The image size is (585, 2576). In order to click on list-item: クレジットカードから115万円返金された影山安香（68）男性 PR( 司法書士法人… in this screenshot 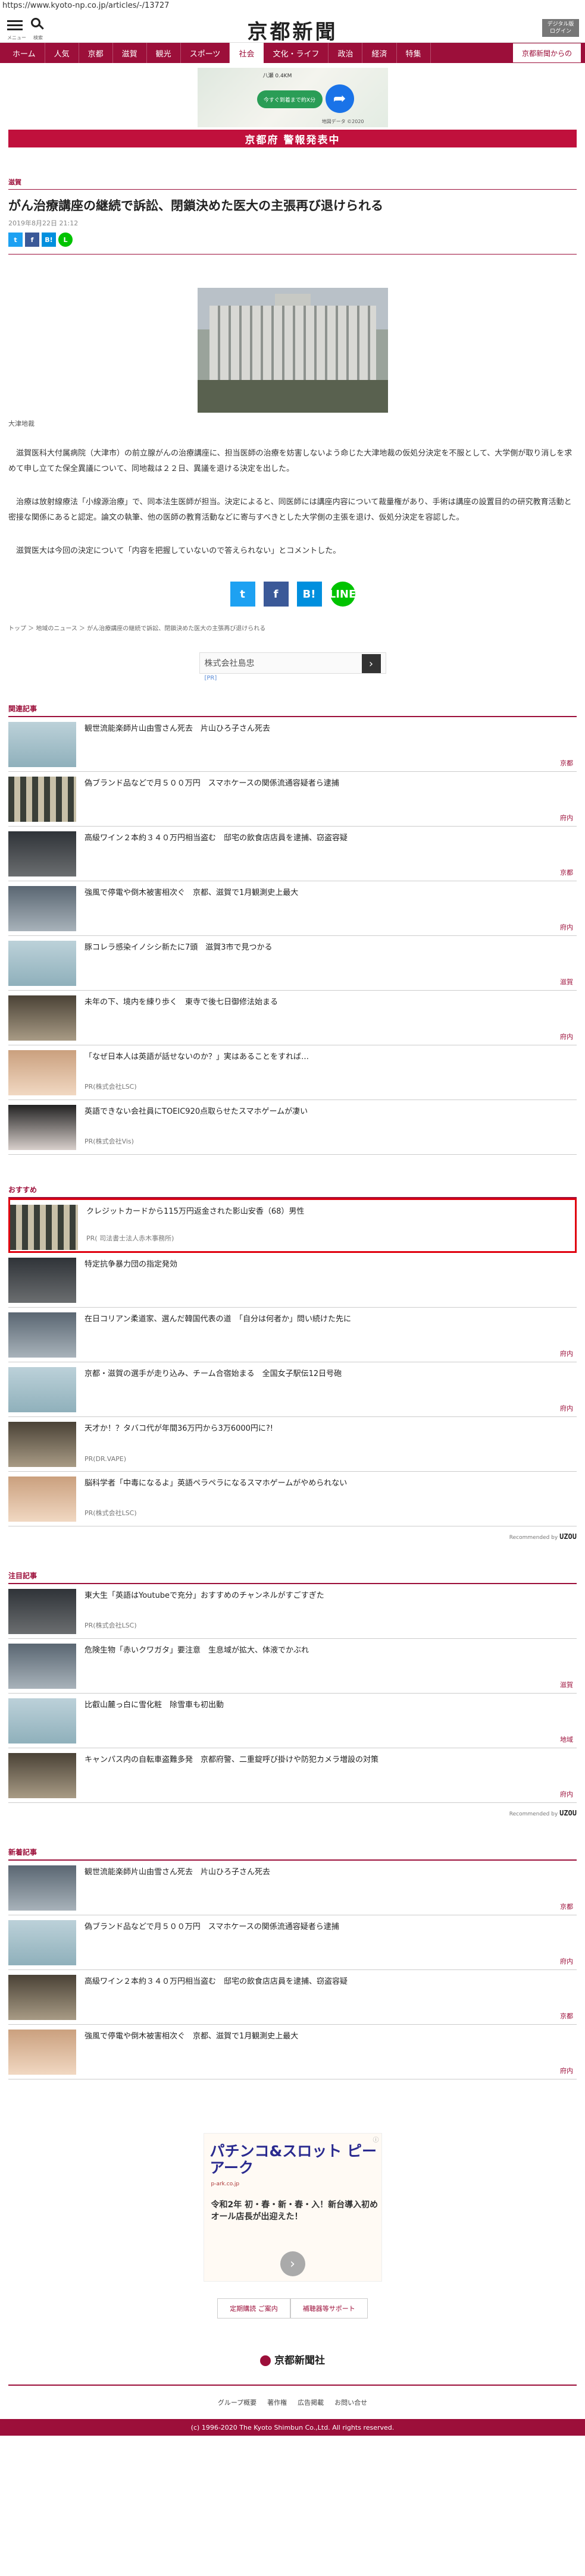, I will do `click(292, 1225)`.